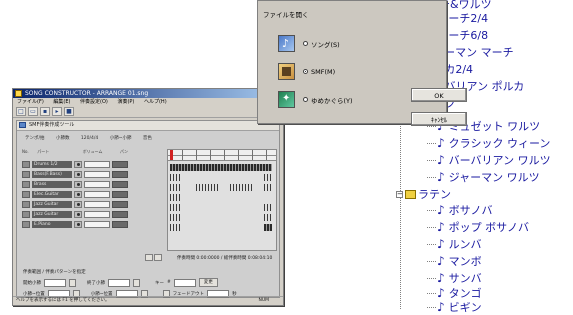  I want to click on tree-item: ♪ クラシック ウィーン, so click(488, 143).